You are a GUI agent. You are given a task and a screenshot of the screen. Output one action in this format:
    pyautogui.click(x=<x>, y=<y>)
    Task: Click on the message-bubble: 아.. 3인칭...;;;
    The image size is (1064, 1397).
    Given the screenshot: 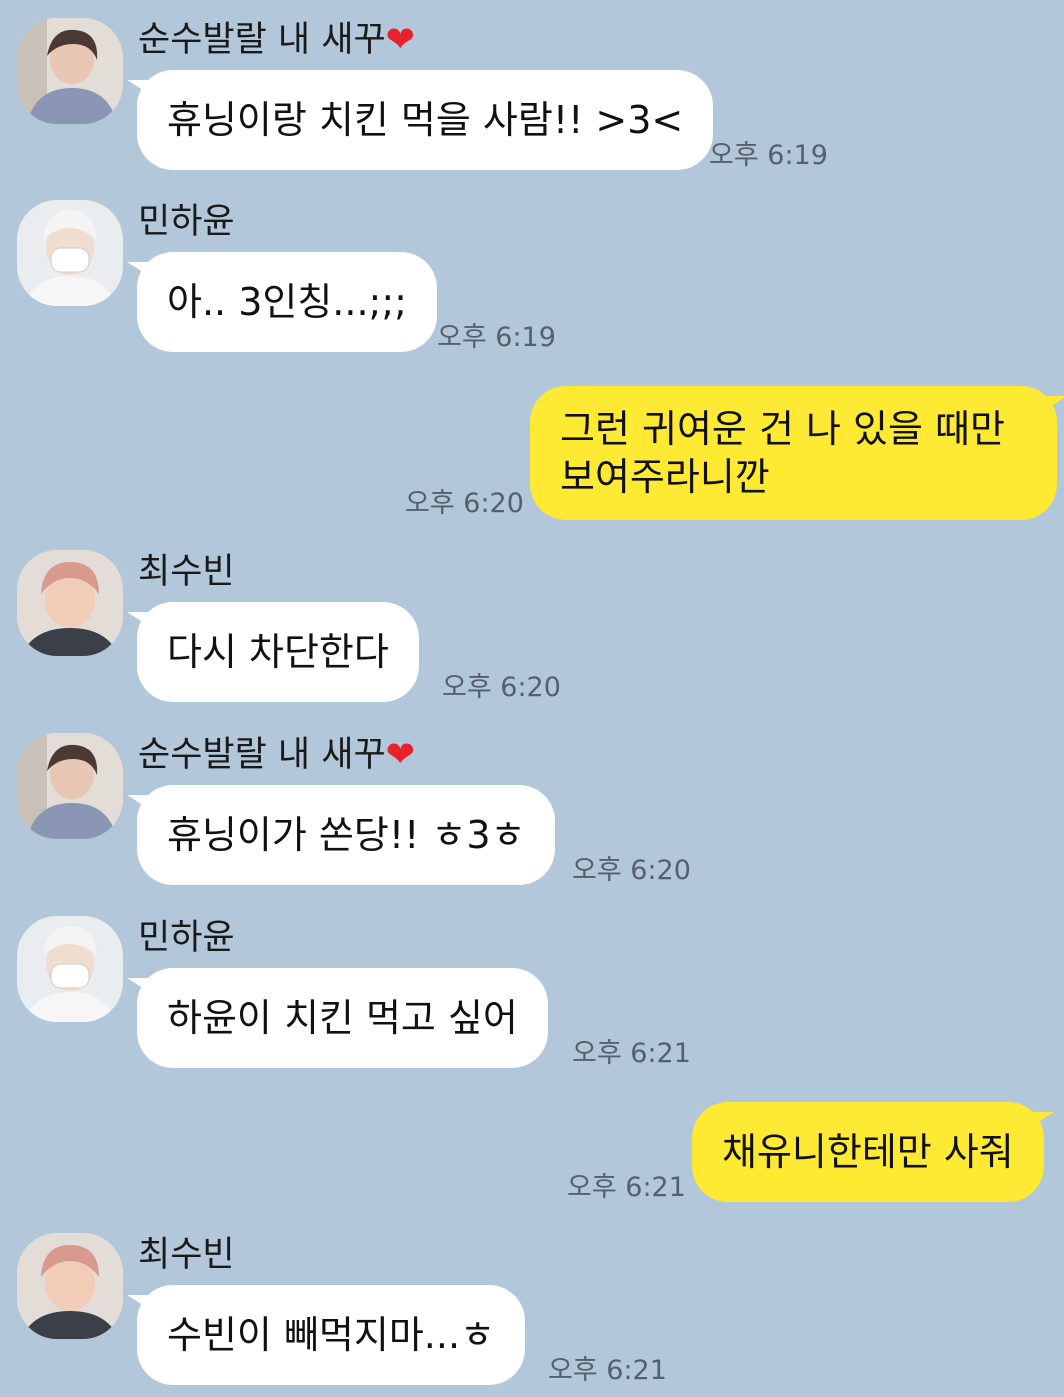 What is the action you would take?
    pyautogui.click(x=282, y=302)
    